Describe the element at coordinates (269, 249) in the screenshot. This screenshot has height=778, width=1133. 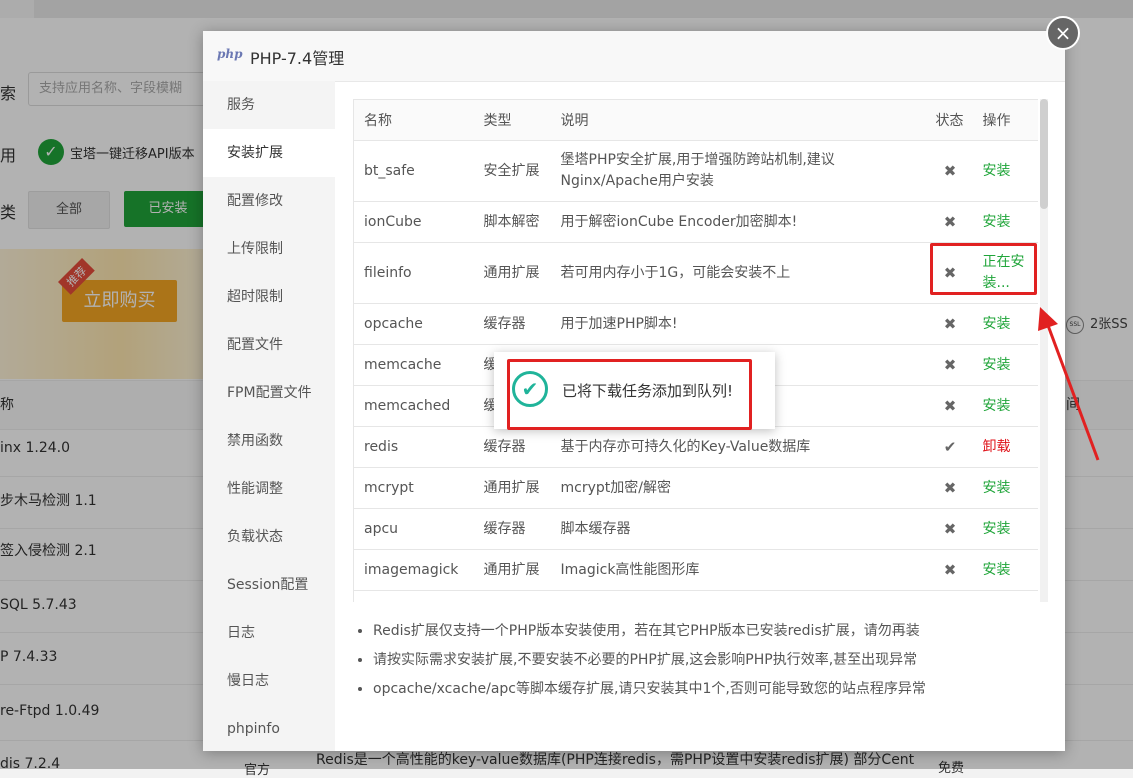
I see `sidebar-item-upload-limit: 上传限制` at that location.